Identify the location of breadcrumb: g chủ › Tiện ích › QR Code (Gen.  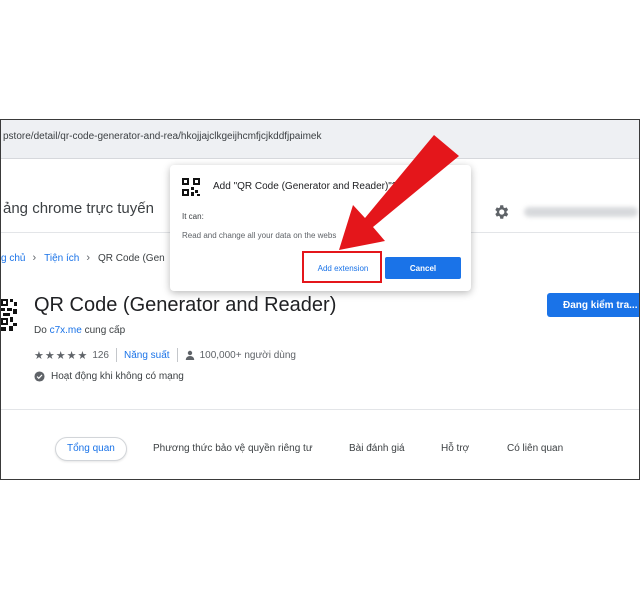
(83, 258).